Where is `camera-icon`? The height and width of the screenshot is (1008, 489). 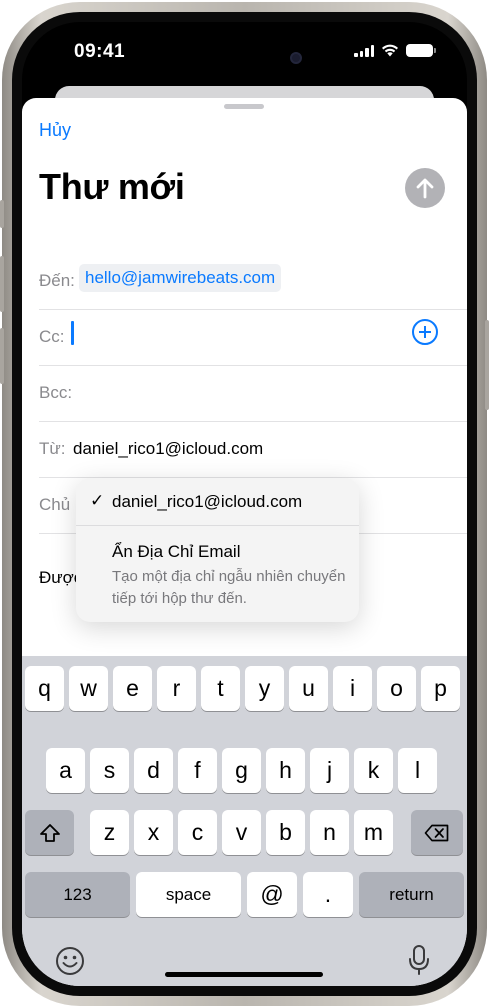
camera-icon is located at coordinates (296, 58).